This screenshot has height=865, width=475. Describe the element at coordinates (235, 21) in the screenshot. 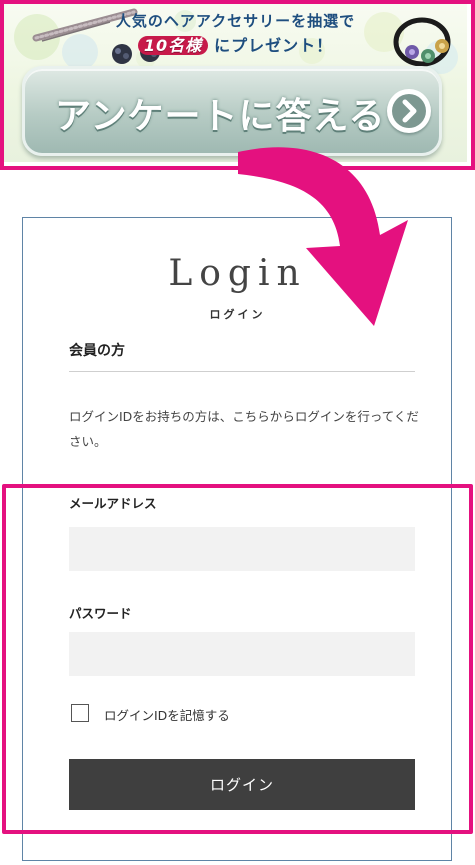

I see `banner-headline: 人気のヘアアクセサリーを抽選で` at that location.